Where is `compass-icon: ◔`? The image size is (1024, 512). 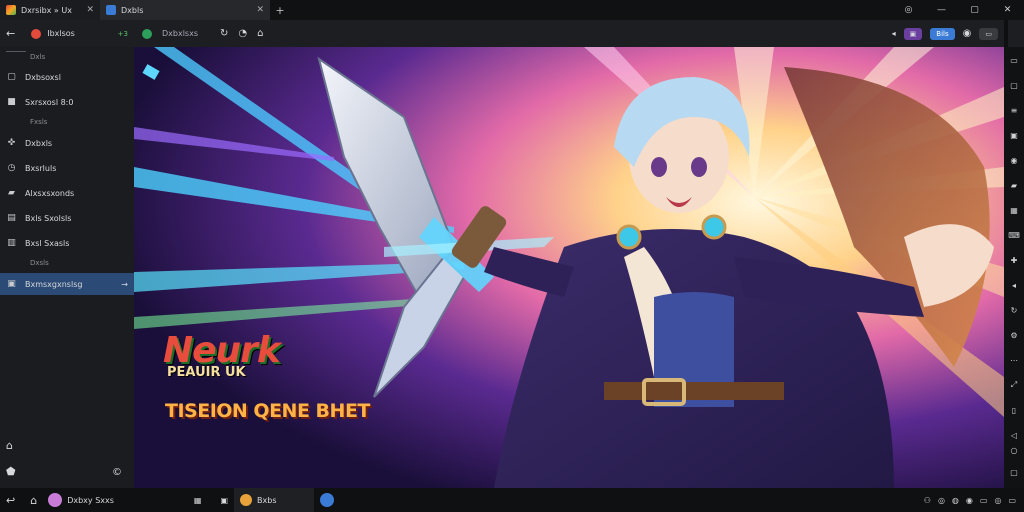 compass-icon: ◔ is located at coordinates (242, 33).